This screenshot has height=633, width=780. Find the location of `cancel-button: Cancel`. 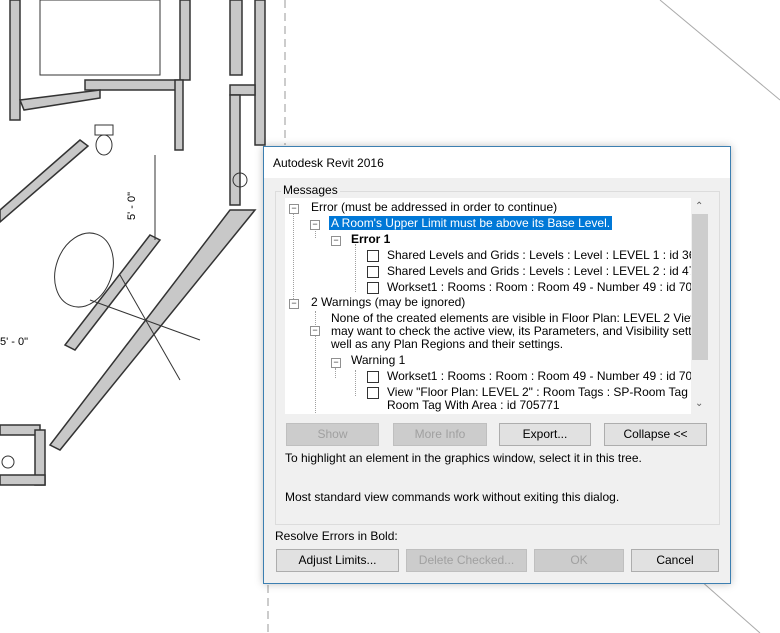

cancel-button: Cancel is located at coordinates (675, 560).